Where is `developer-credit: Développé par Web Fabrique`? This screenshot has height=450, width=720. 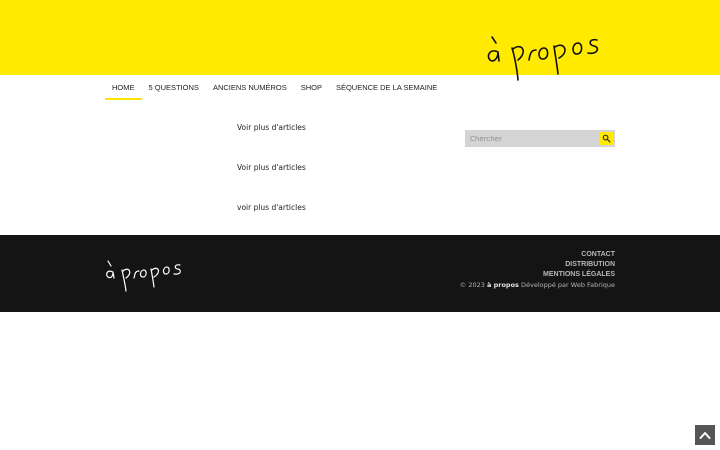 developer-credit: Développé par Web Fabrique is located at coordinates (567, 285).